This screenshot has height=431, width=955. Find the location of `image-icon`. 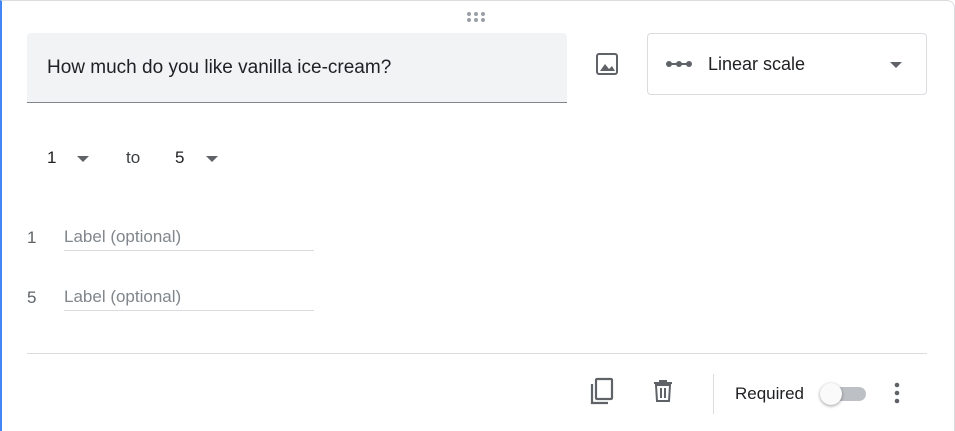

image-icon is located at coordinates (607, 64).